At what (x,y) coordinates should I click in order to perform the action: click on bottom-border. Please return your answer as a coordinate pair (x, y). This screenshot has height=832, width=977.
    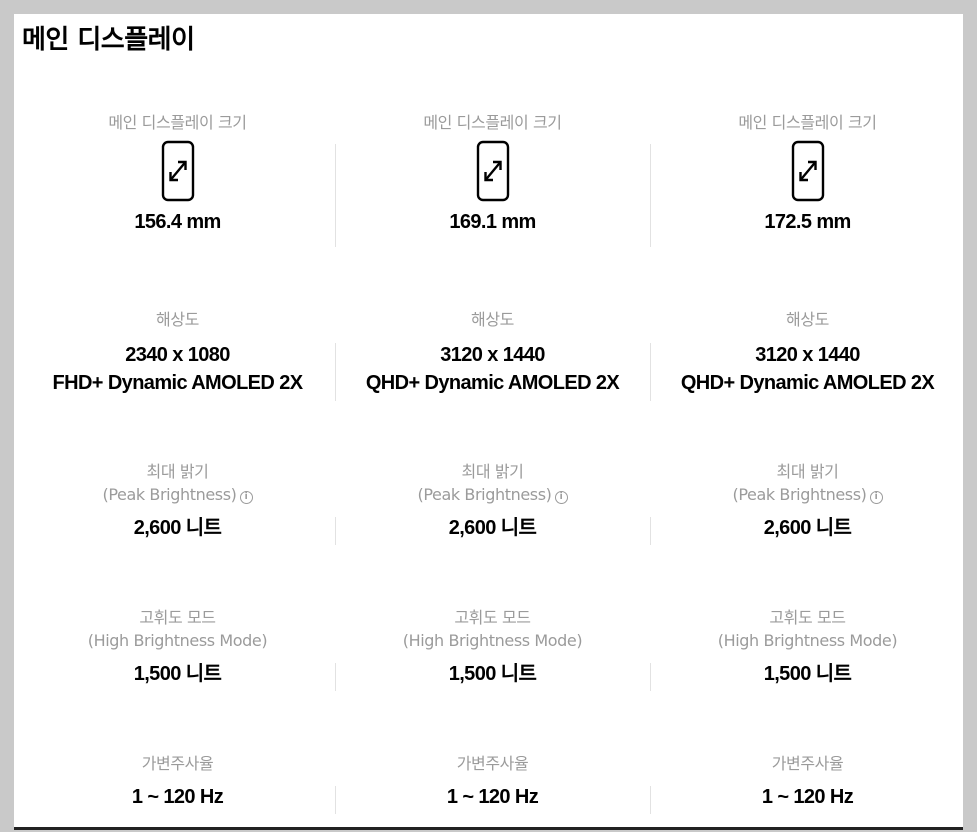
    Looking at the image, I should click on (488, 828).